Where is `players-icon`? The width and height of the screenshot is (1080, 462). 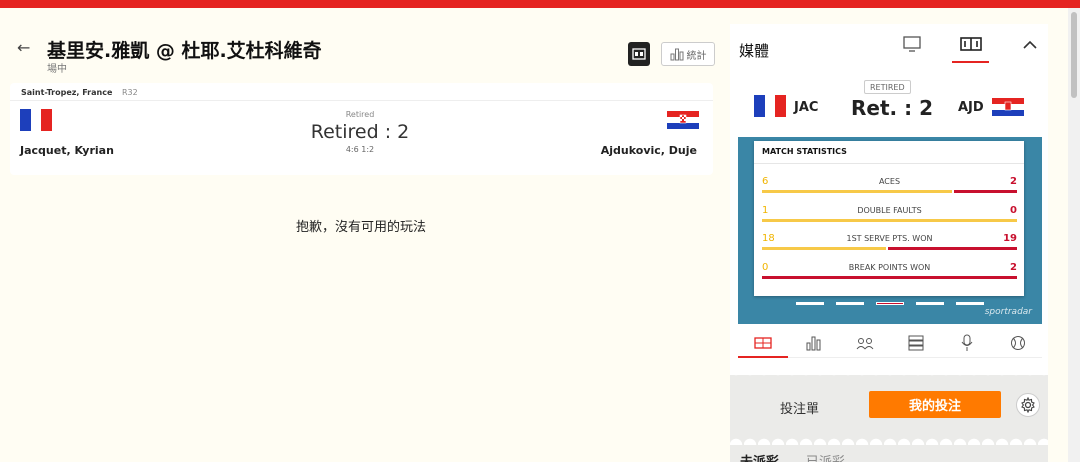 players-icon is located at coordinates (865, 344).